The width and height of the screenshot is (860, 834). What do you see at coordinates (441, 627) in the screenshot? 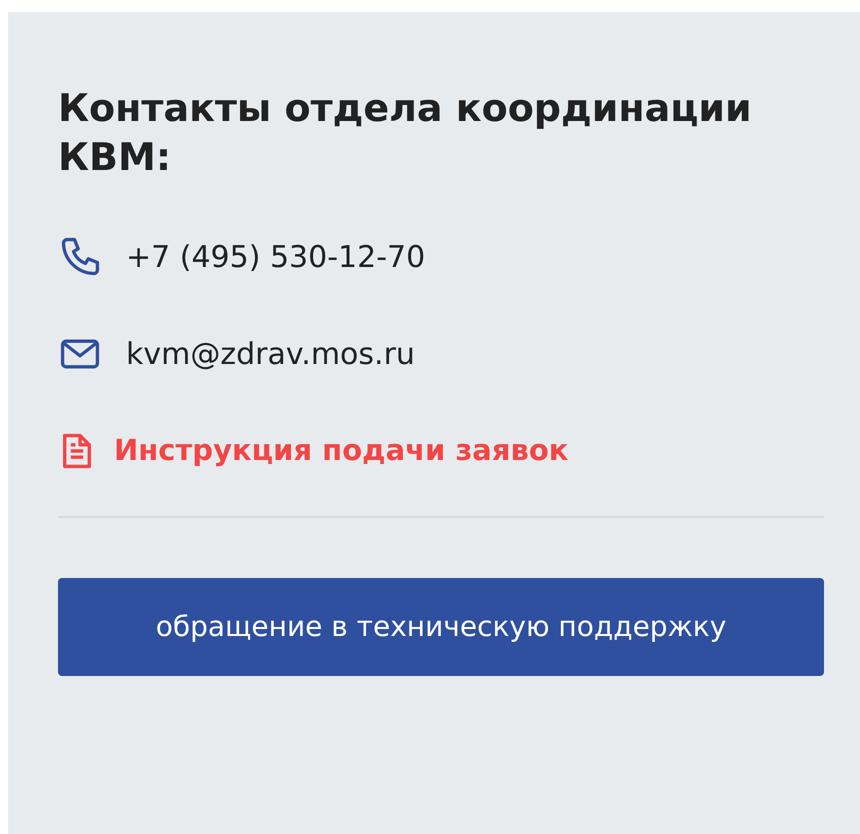
I see `support-button: обращение в техническую поддержку` at bounding box center [441, 627].